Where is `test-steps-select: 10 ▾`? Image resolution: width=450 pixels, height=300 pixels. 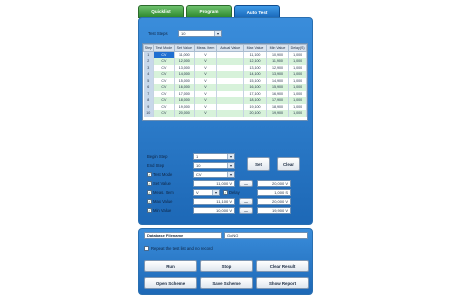 test-steps-select: 10 ▾ is located at coordinates (200, 33).